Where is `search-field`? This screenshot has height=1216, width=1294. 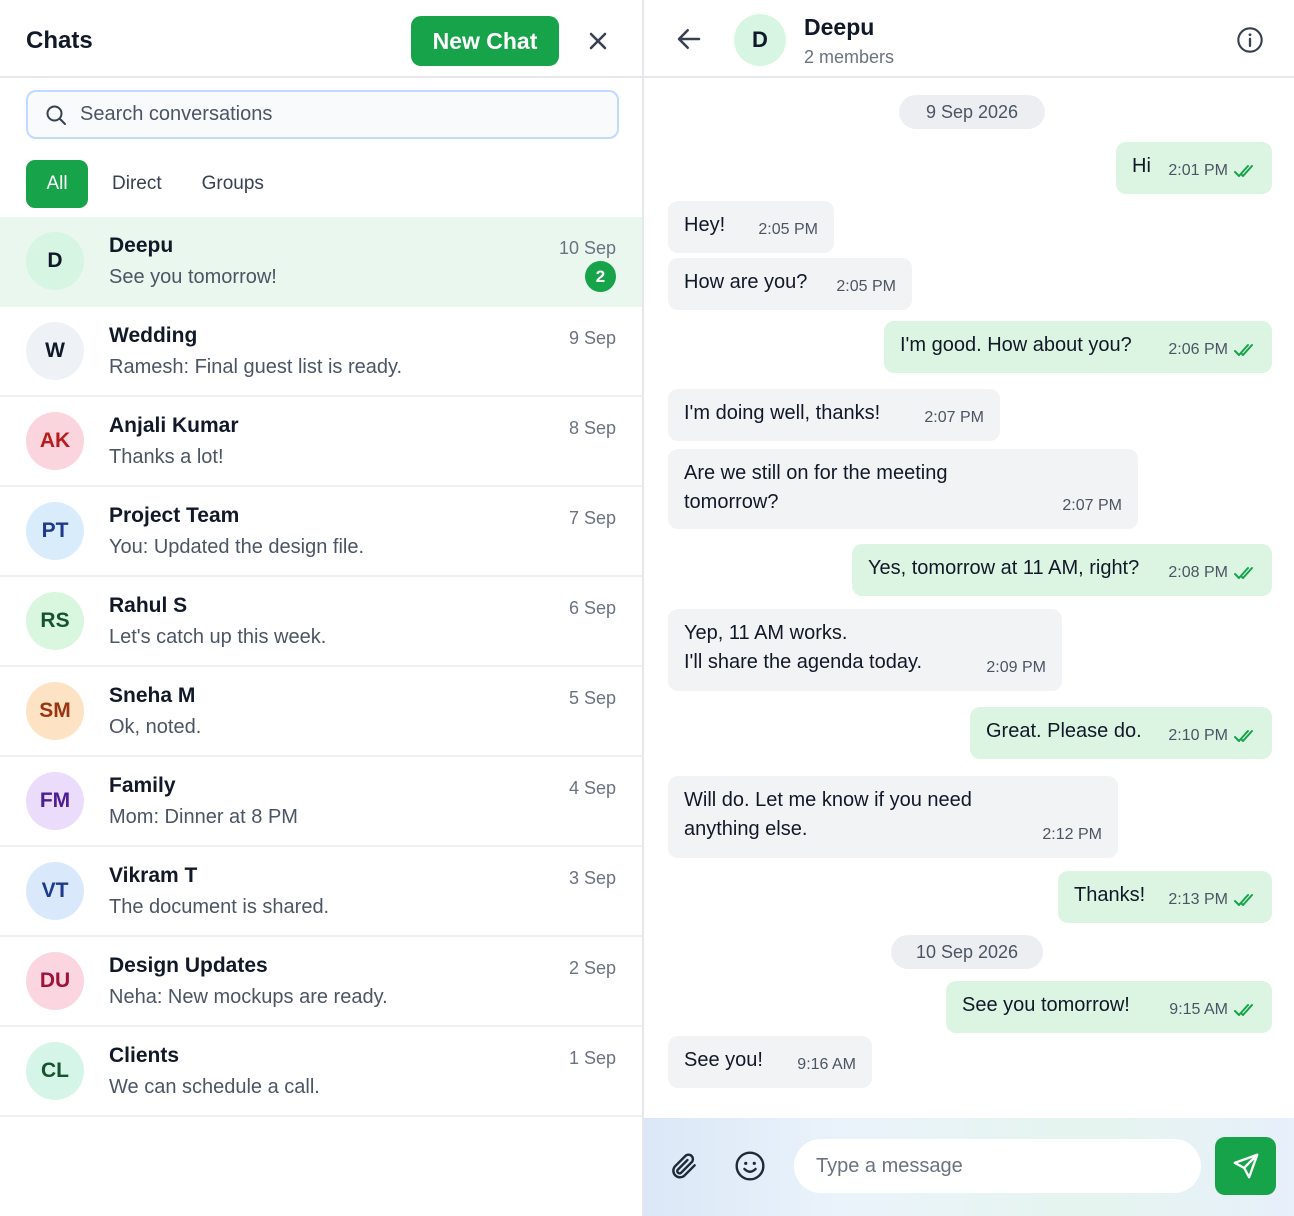
search-field is located at coordinates (322, 114).